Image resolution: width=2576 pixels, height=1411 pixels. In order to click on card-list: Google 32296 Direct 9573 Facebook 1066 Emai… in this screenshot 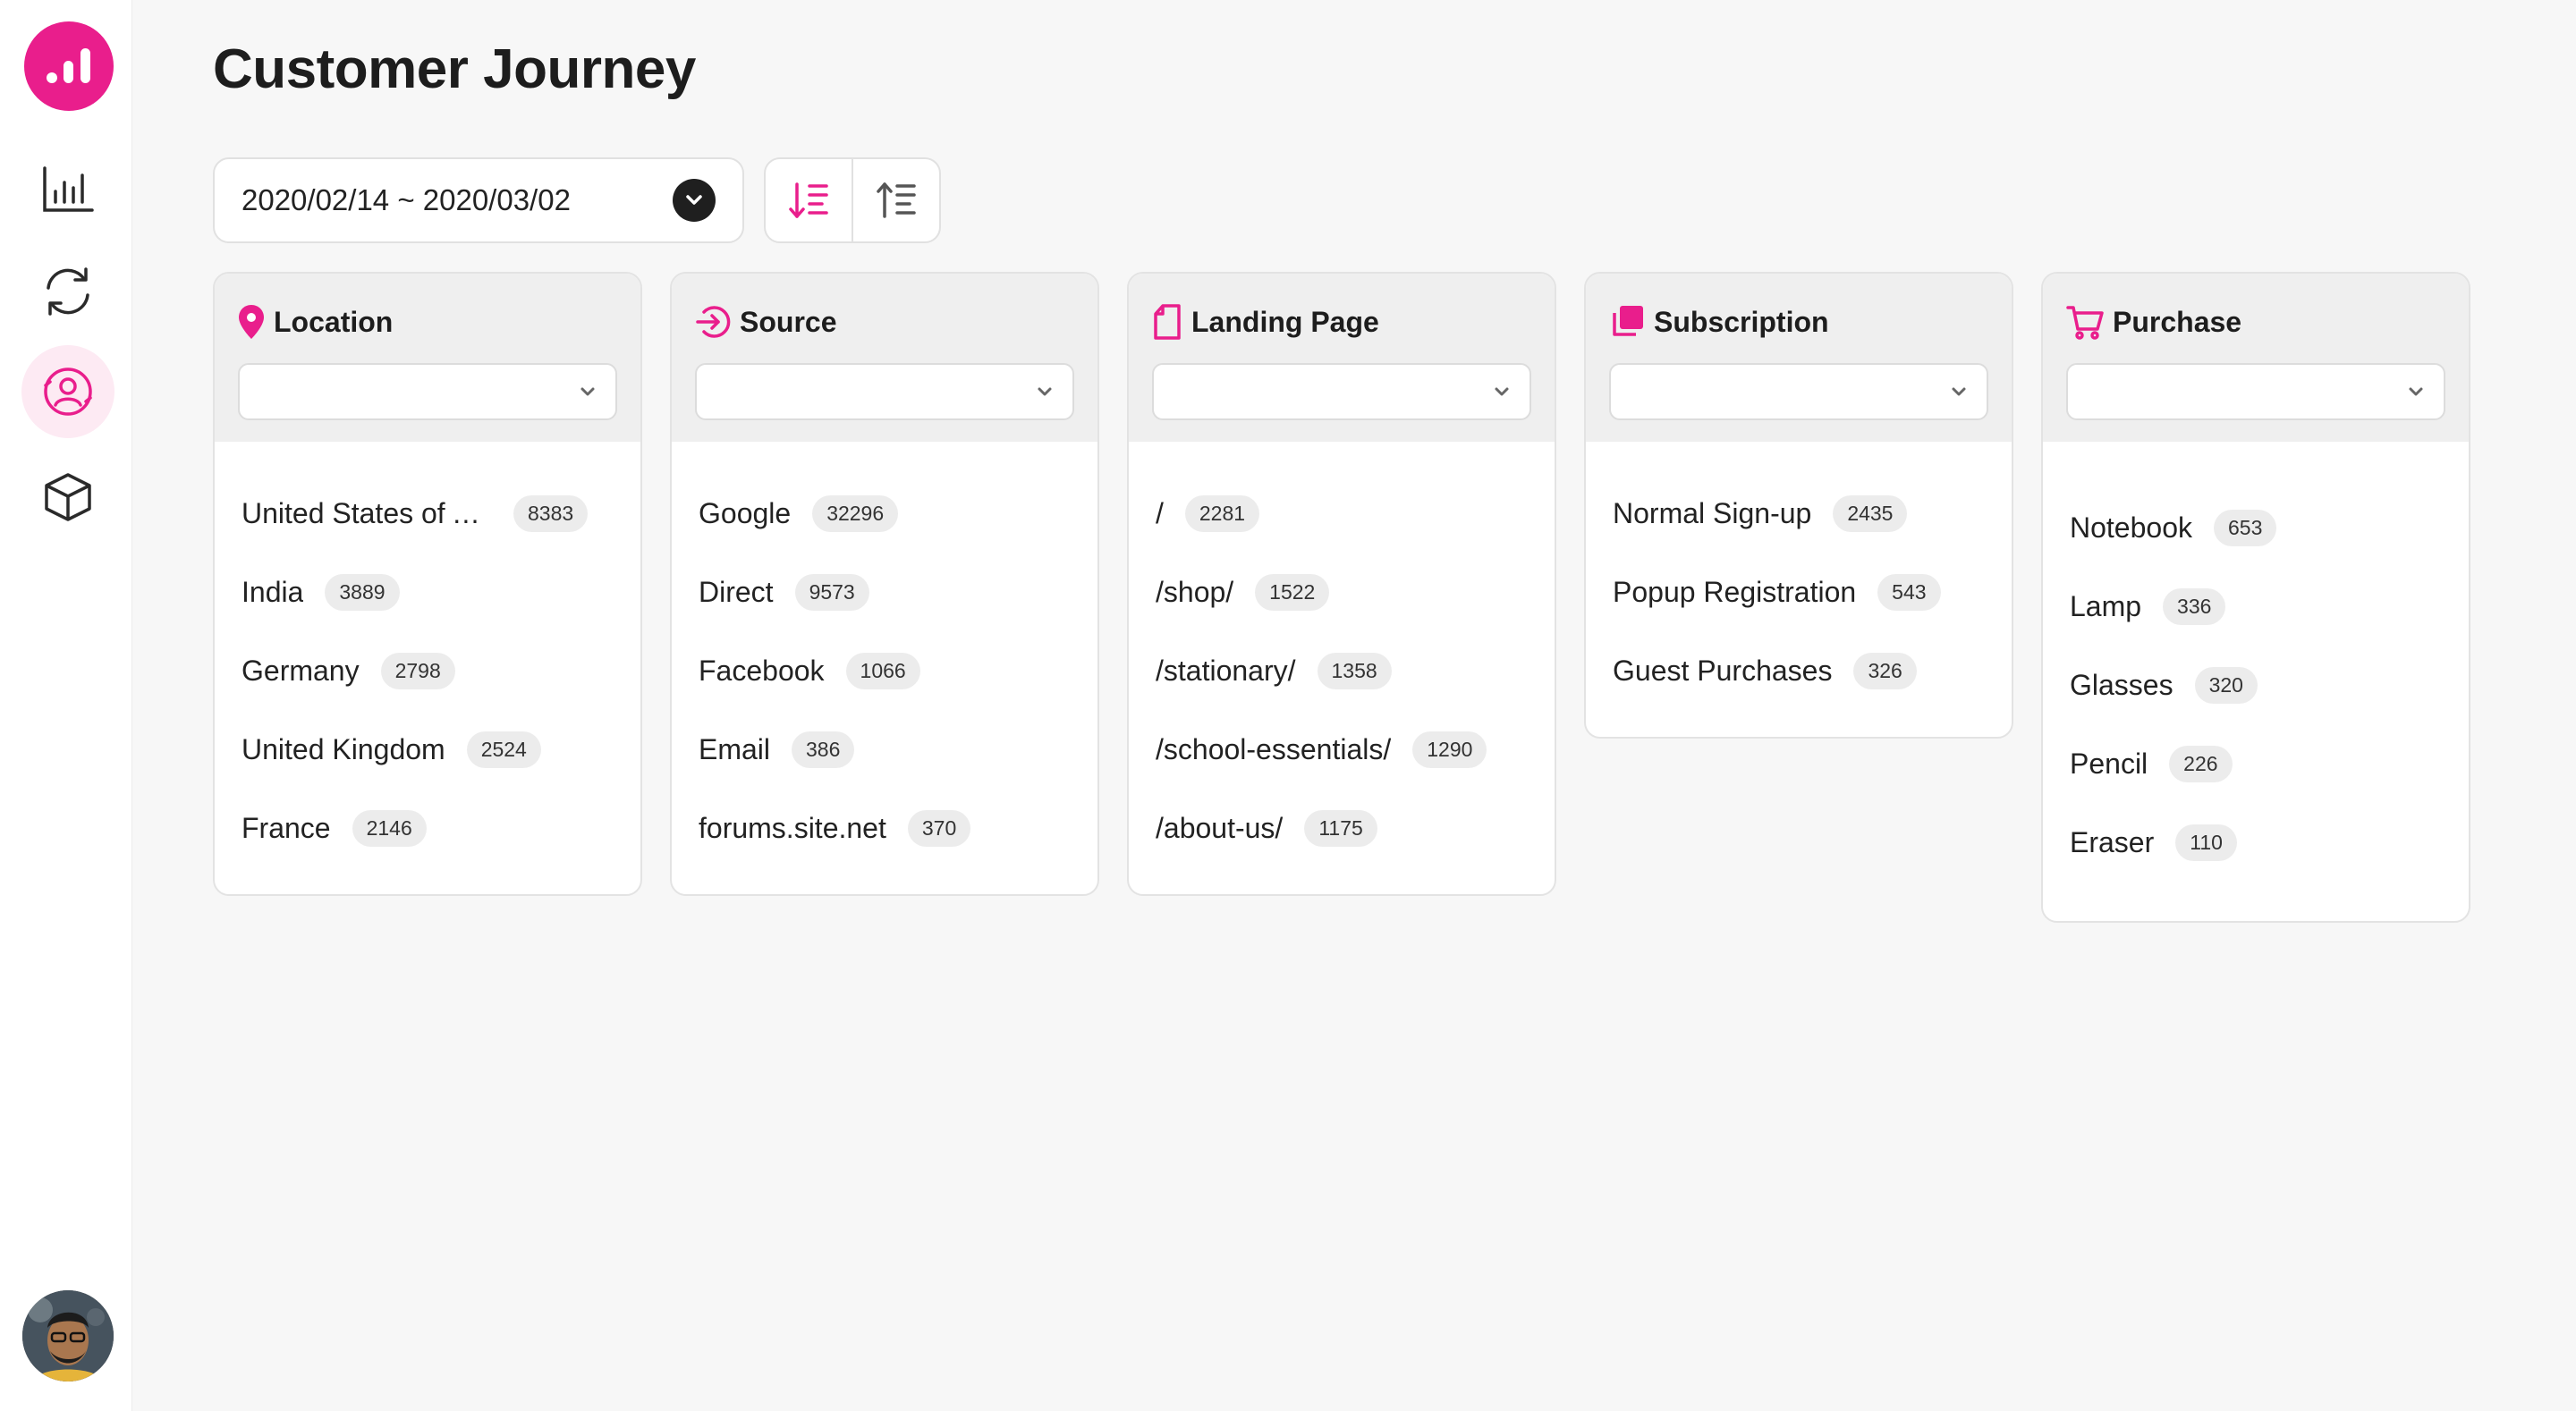, I will do `click(884, 668)`.